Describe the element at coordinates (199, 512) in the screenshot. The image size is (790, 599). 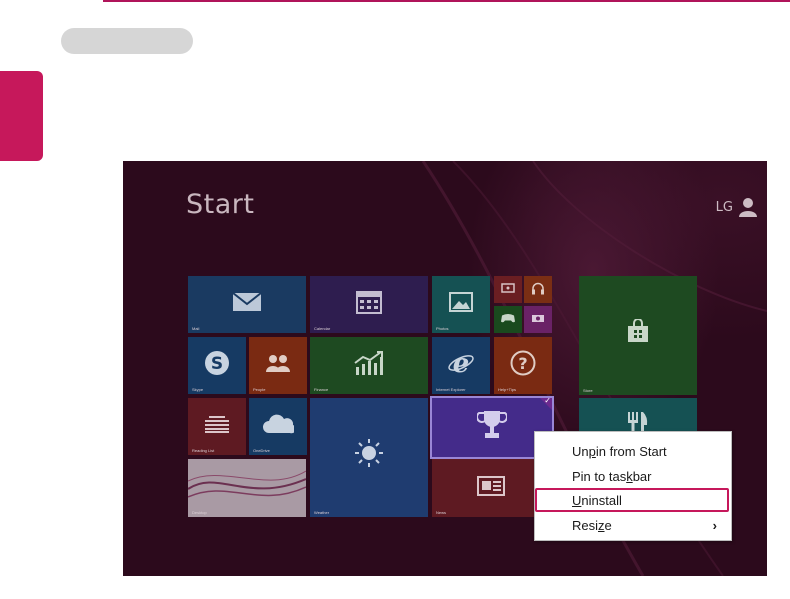
I see `tile-label: Desktop` at that location.